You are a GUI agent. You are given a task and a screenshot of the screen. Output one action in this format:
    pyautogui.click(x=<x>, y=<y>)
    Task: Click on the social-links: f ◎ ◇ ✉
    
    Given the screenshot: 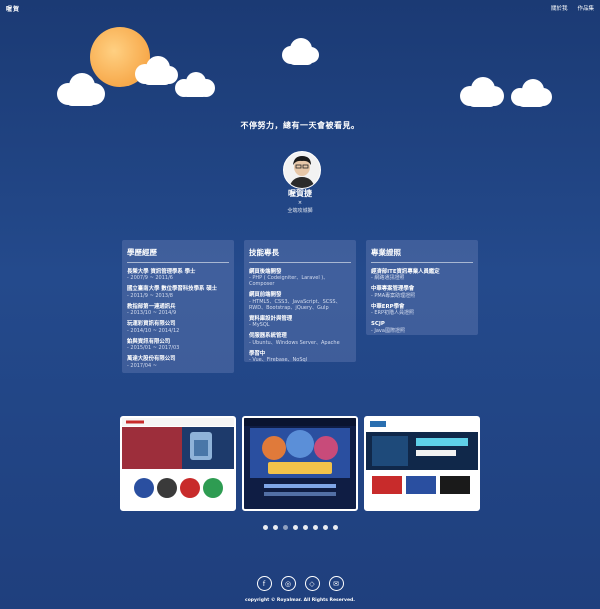 What is the action you would take?
    pyautogui.click(x=300, y=583)
    